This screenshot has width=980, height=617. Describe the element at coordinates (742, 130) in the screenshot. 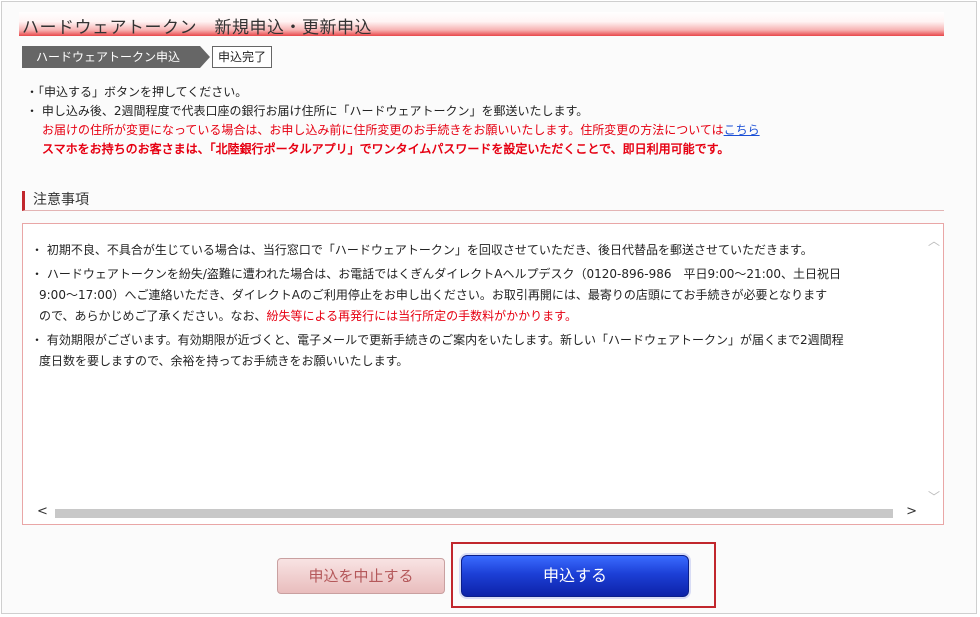

I see `address-change-link: こちら` at that location.